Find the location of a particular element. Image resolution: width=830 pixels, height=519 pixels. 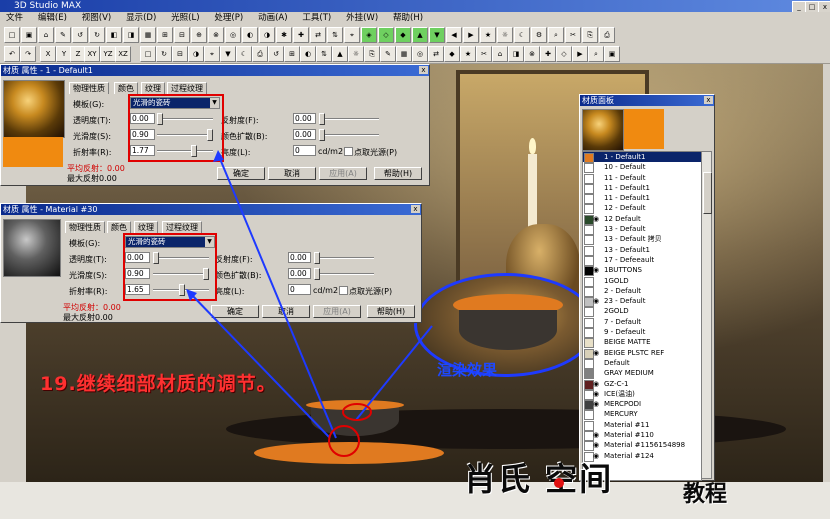

brand-logo-sub: 教程 is located at coordinates (705, 494).